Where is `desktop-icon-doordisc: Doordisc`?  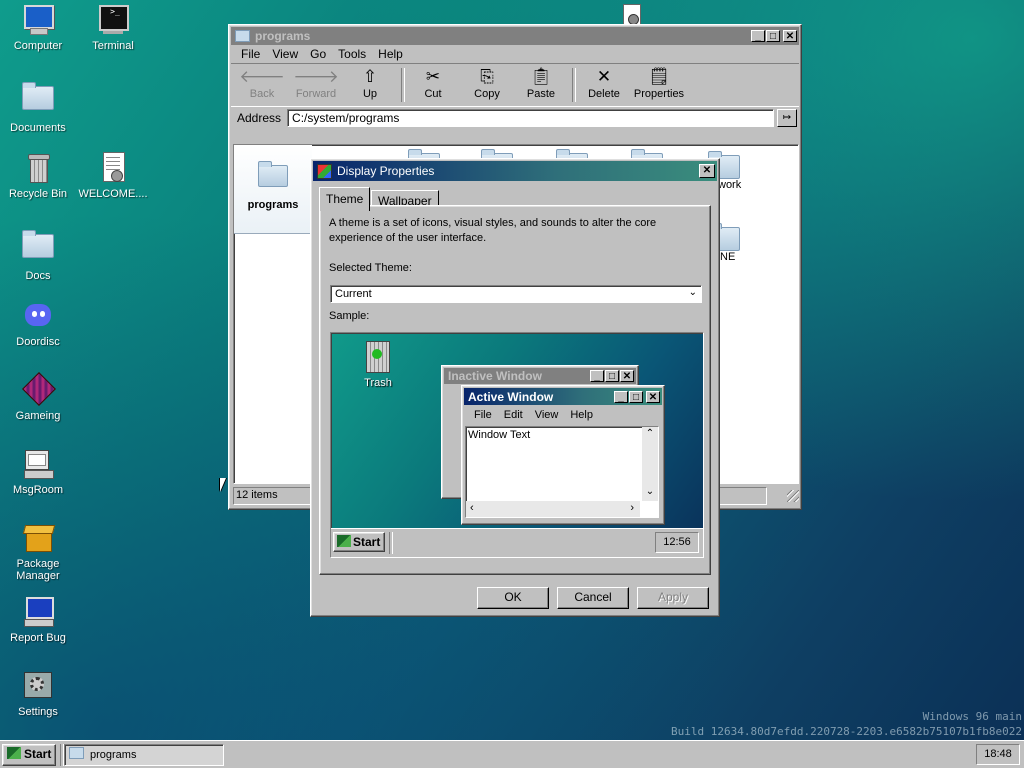
desktop-icon-doordisc: Doordisc is located at coordinates (38, 324).